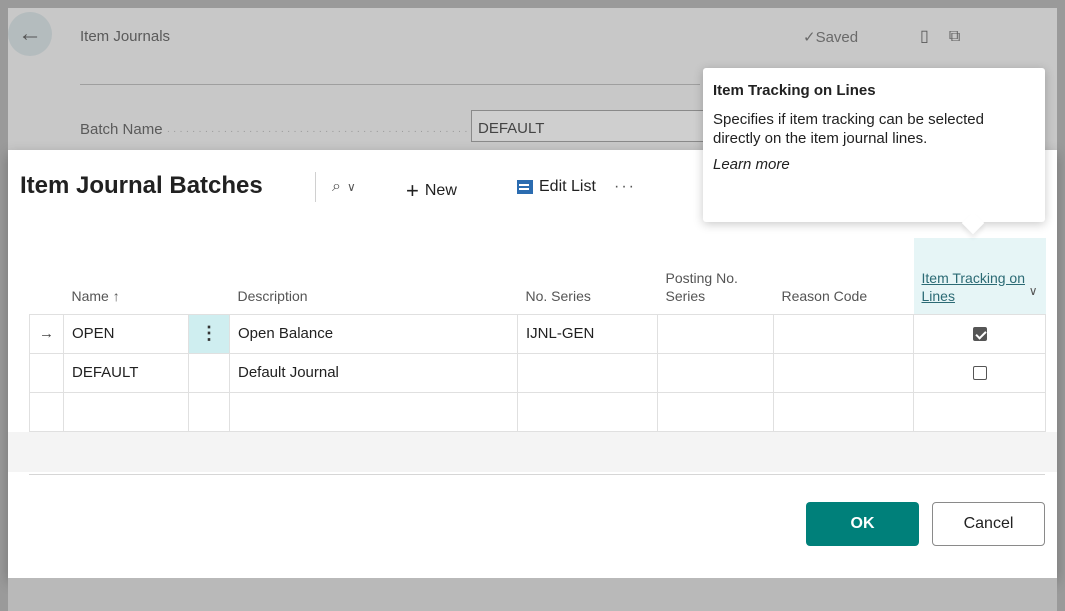  I want to click on cancel-button: Cancel, so click(988, 524).